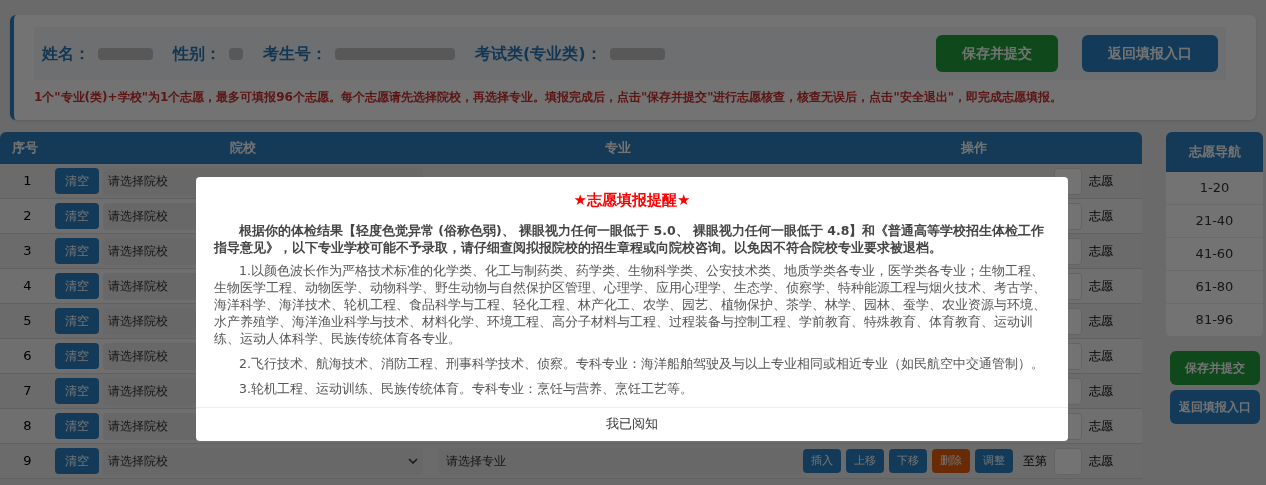 This screenshot has height=485, width=1266. I want to click on column-header: 院校, so click(242, 148).